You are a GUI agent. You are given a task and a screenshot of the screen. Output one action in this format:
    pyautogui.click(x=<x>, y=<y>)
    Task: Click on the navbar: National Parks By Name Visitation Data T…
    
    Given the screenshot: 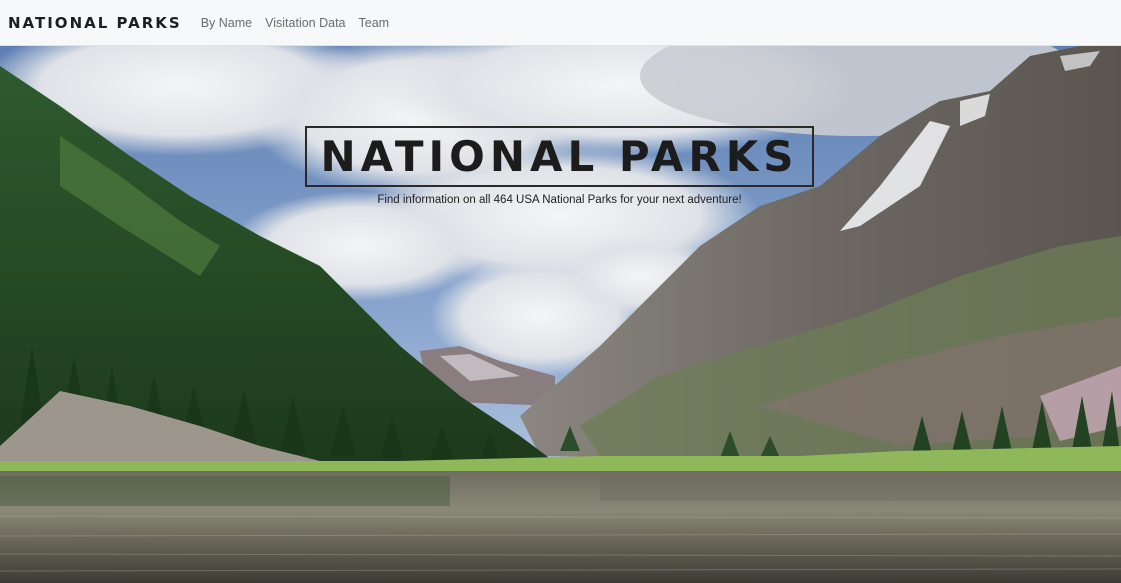 What is the action you would take?
    pyautogui.click(x=560, y=23)
    